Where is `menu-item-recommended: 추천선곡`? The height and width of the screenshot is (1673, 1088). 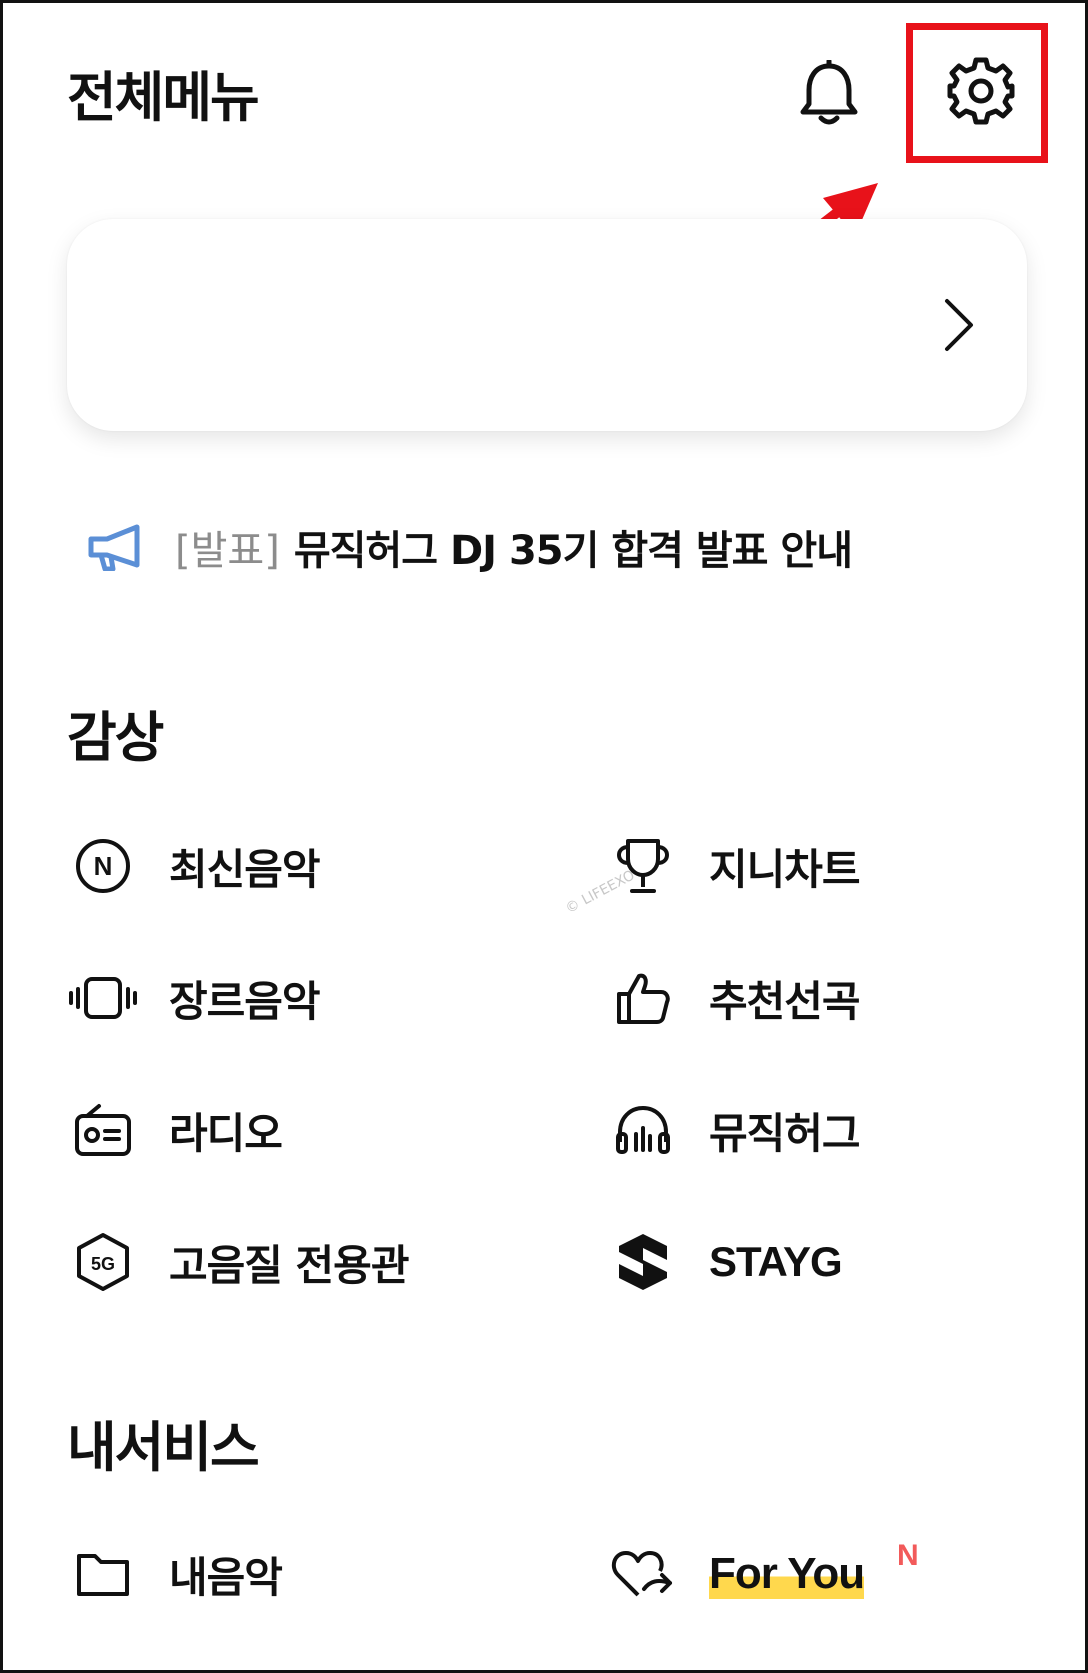
menu-item-recommended: 추천선곡 is located at coordinates (734, 998).